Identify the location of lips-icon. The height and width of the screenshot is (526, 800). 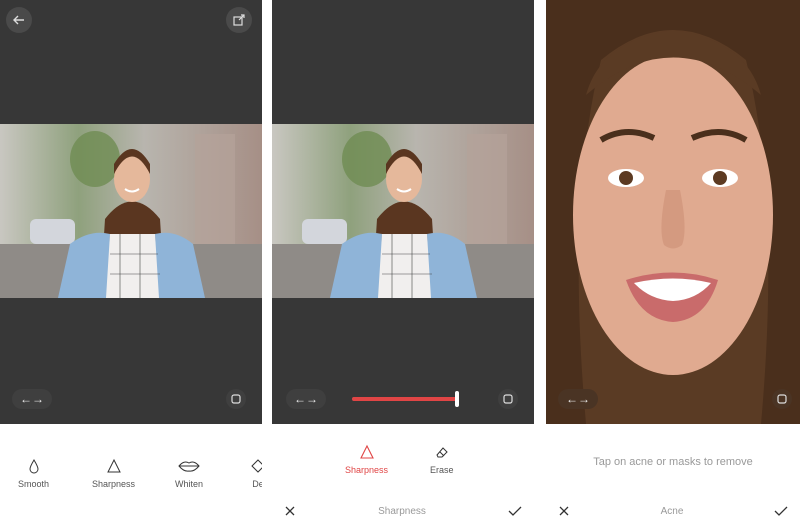
(189, 466).